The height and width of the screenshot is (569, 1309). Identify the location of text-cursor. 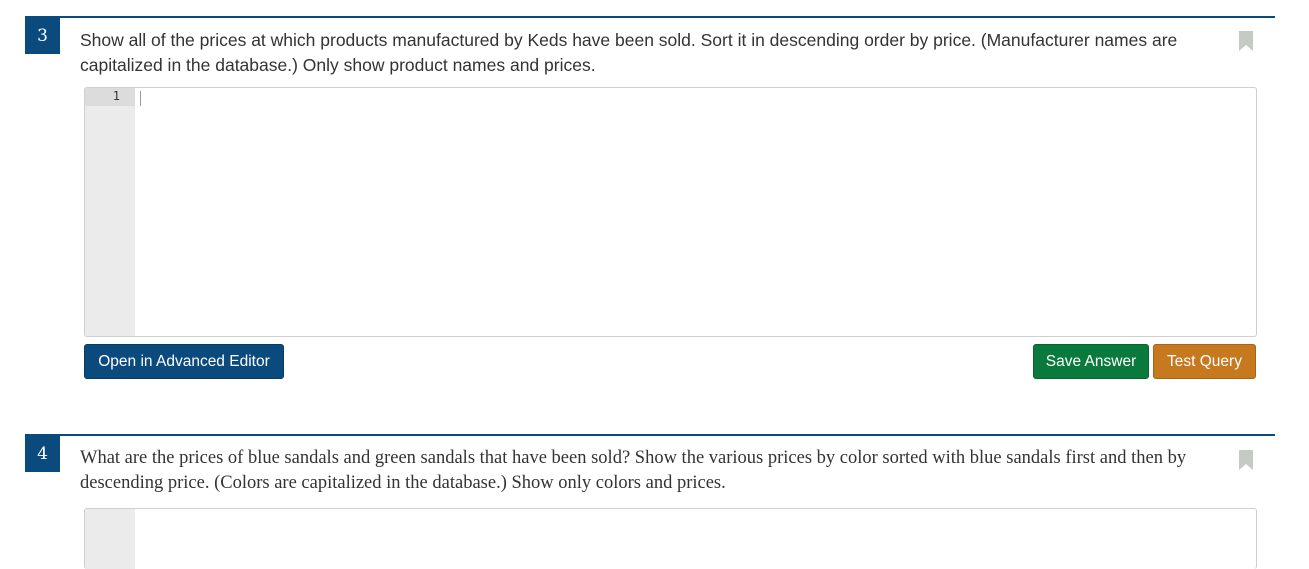
(140, 98).